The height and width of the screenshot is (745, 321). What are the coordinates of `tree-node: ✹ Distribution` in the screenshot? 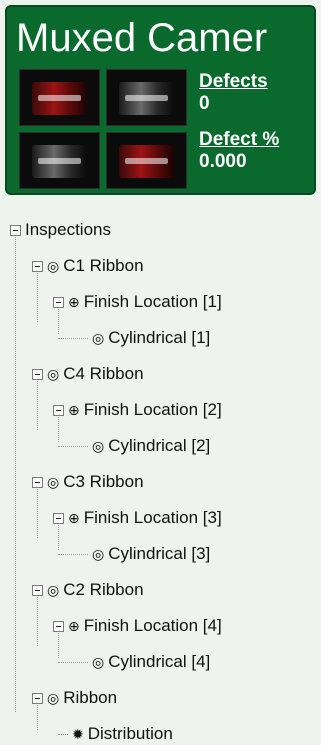 It's located at (120, 732).